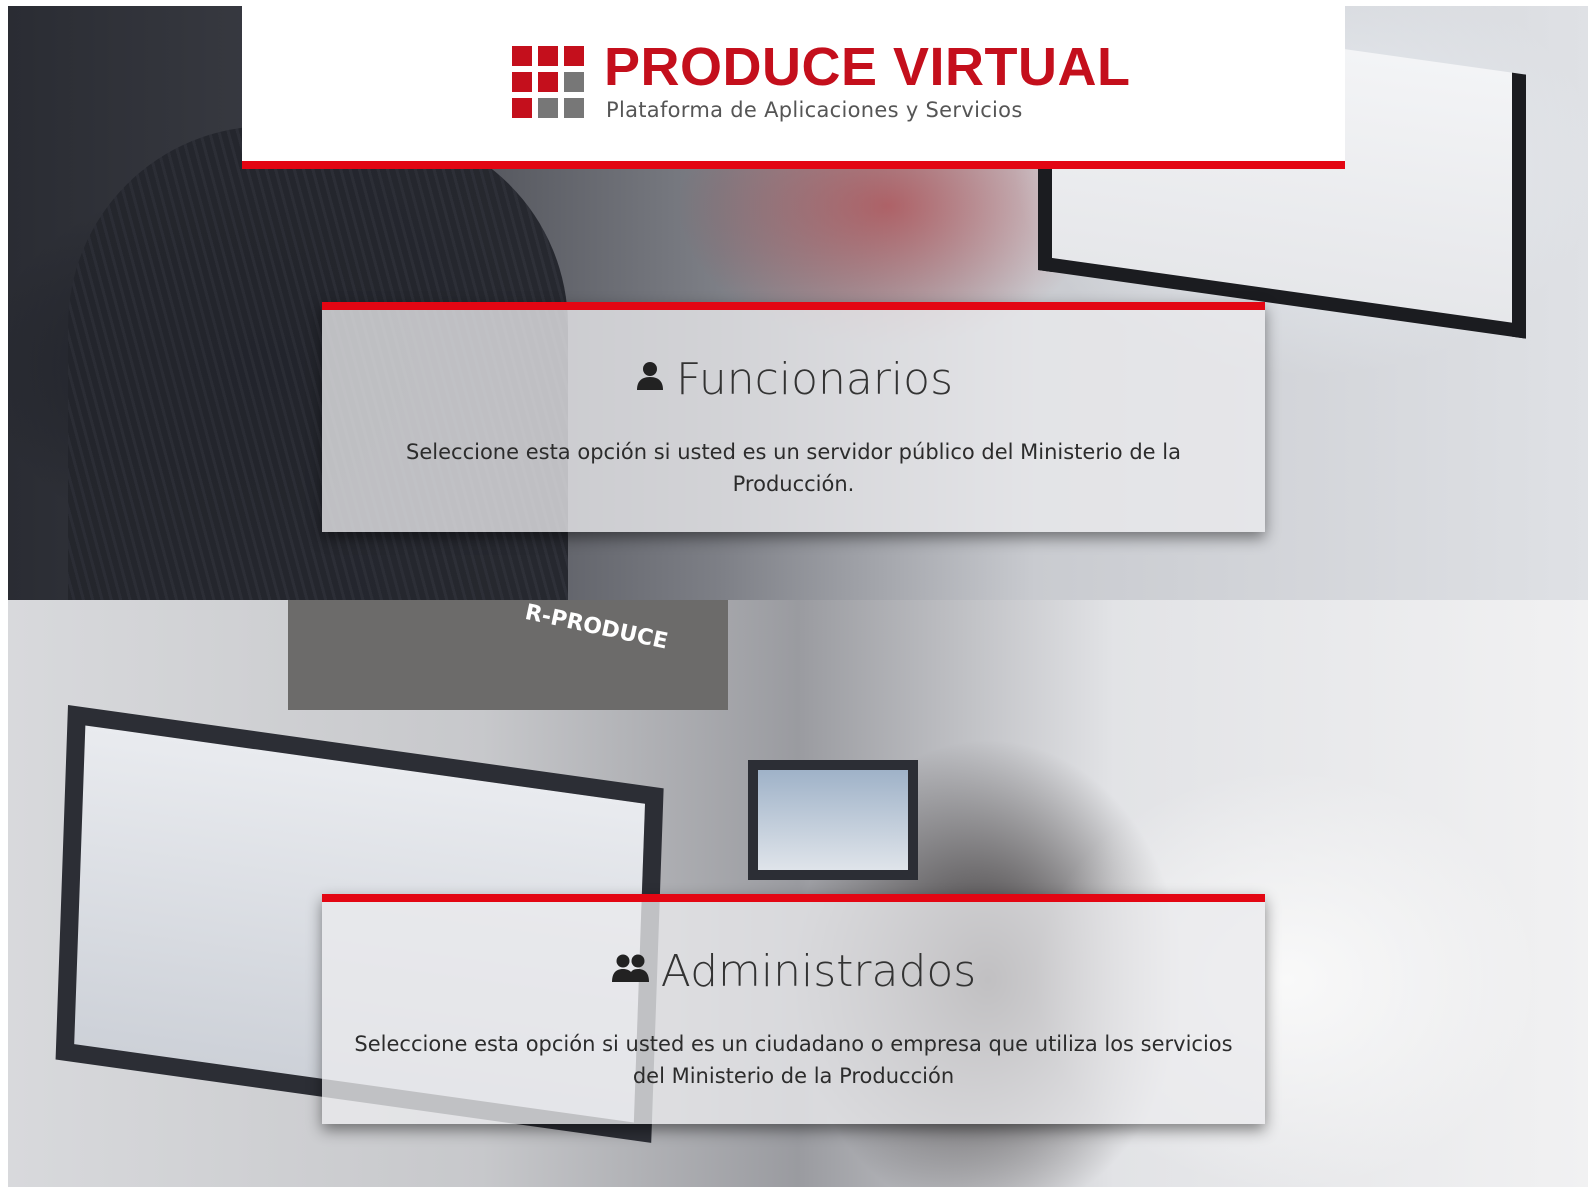 This screenshot has height=1203, width=1588. I want to click on logo-title: PRODUCE VIRTUAL, so click(867, 67).